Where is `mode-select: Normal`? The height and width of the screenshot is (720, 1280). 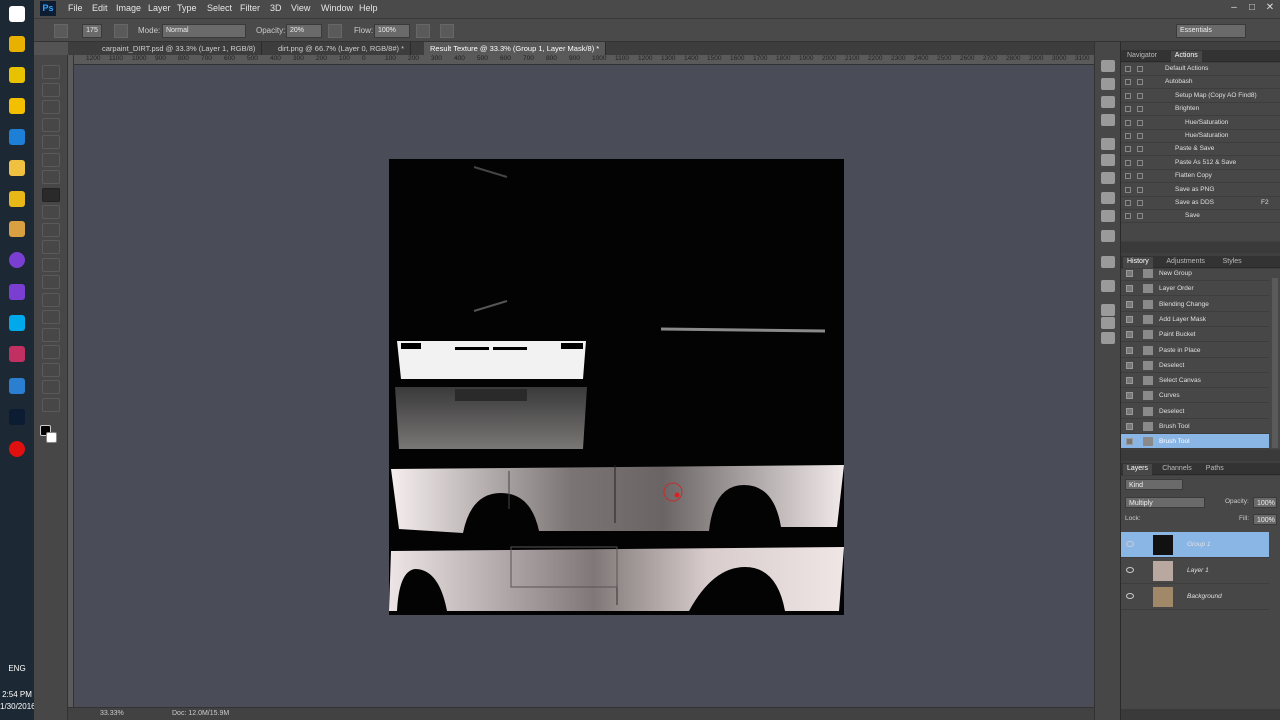
mode-select: Normal is located at coordinates (204, 31).